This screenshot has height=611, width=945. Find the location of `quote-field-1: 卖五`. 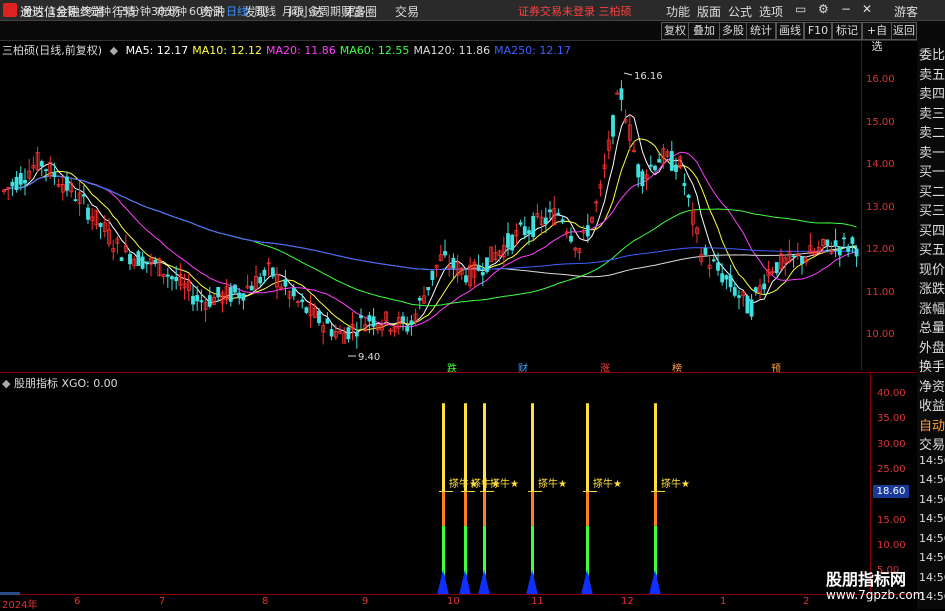

quote-field-1: 卖五 is located at coordinates (932, 73).